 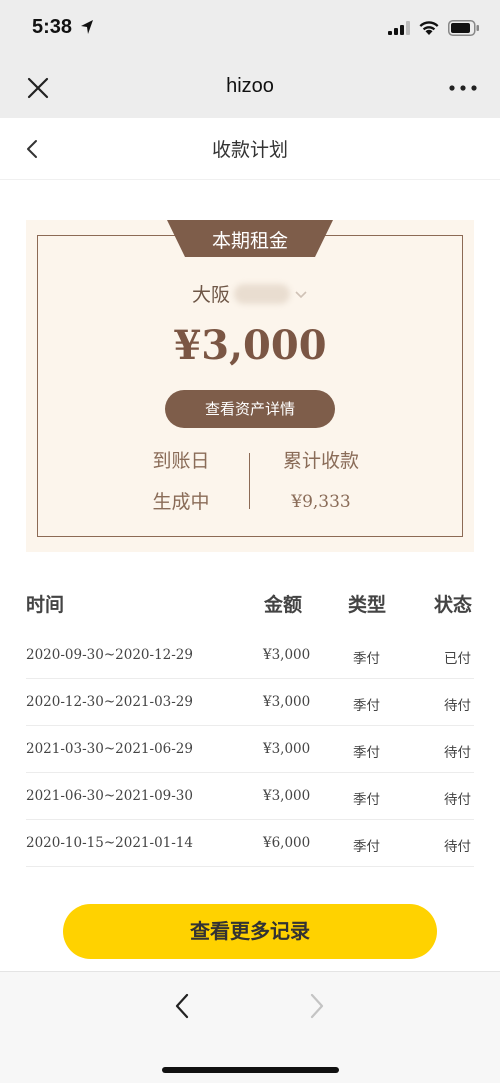 I want to click on location-arrow-icon, so click(x=87, y=27).